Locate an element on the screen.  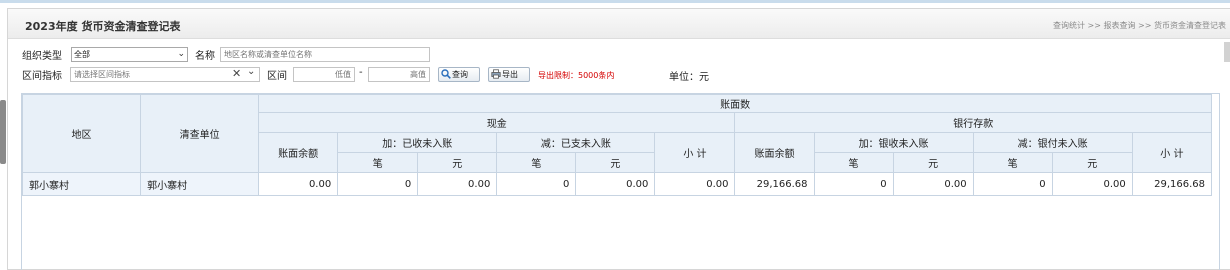
org-type-value: 全部 is located at coordinates (82, 54).